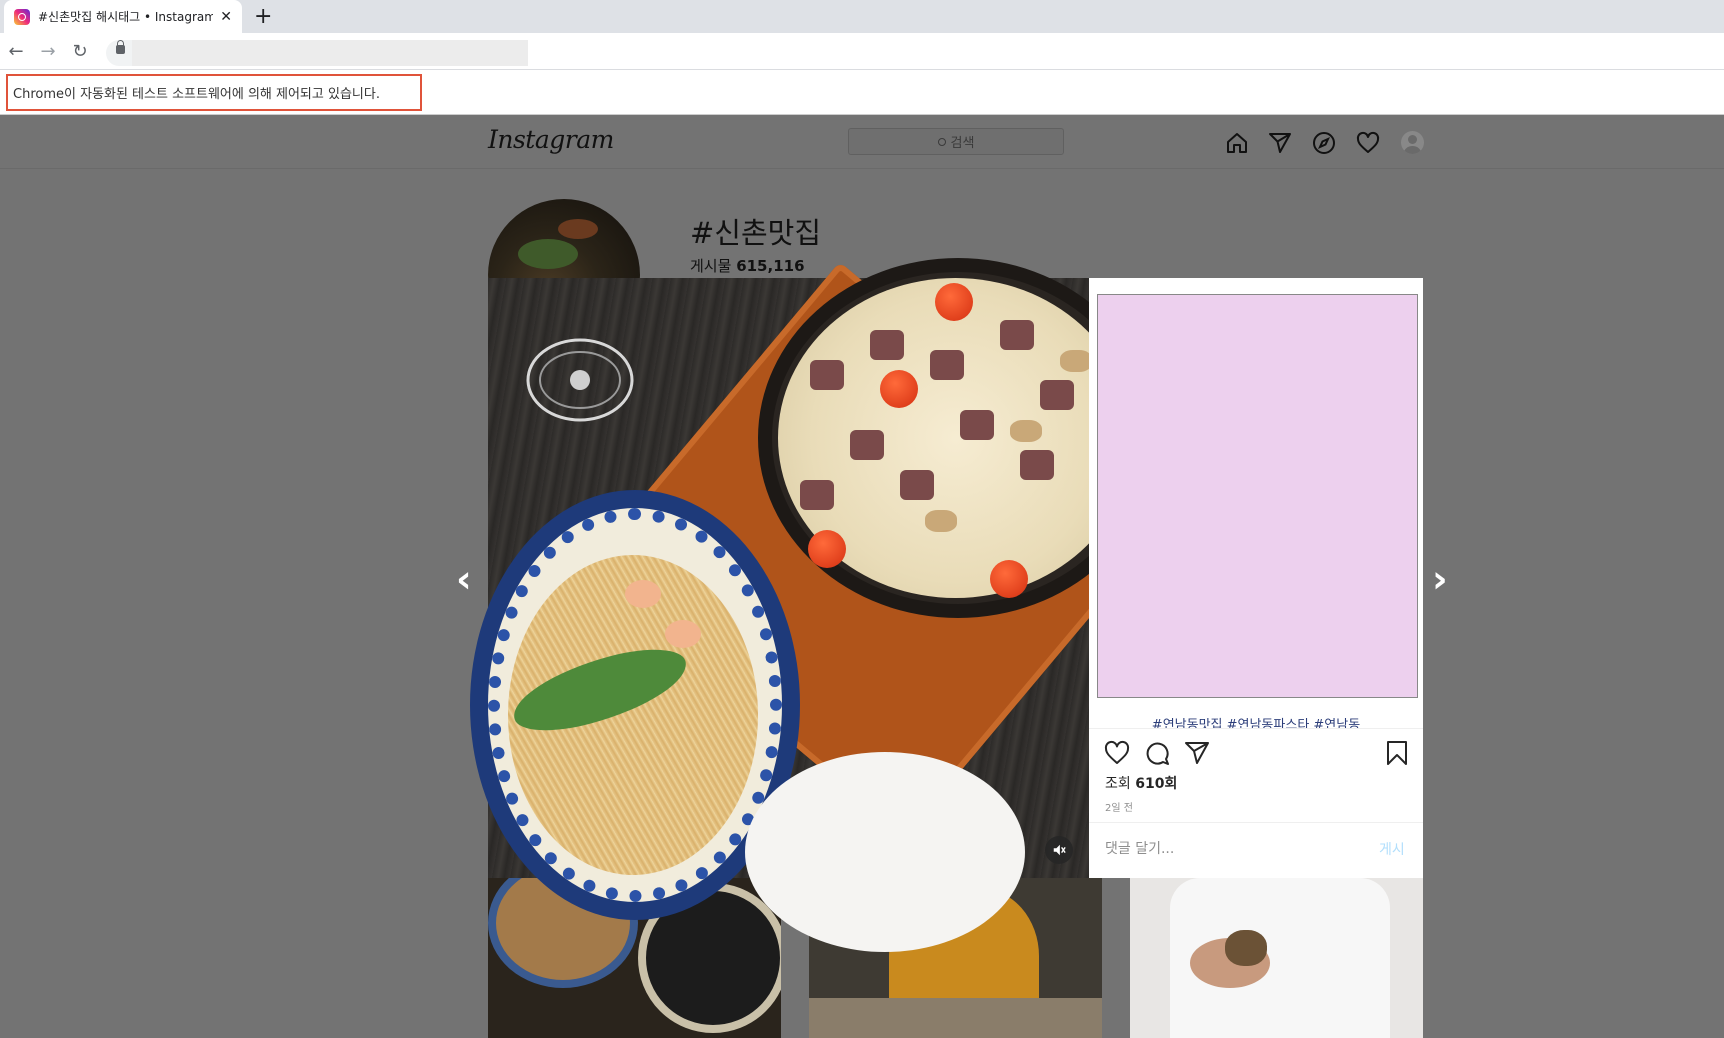 This screenshot has height=1038, width=1724. I want to click on view-count: 조회 610회, so click(1141, 783).